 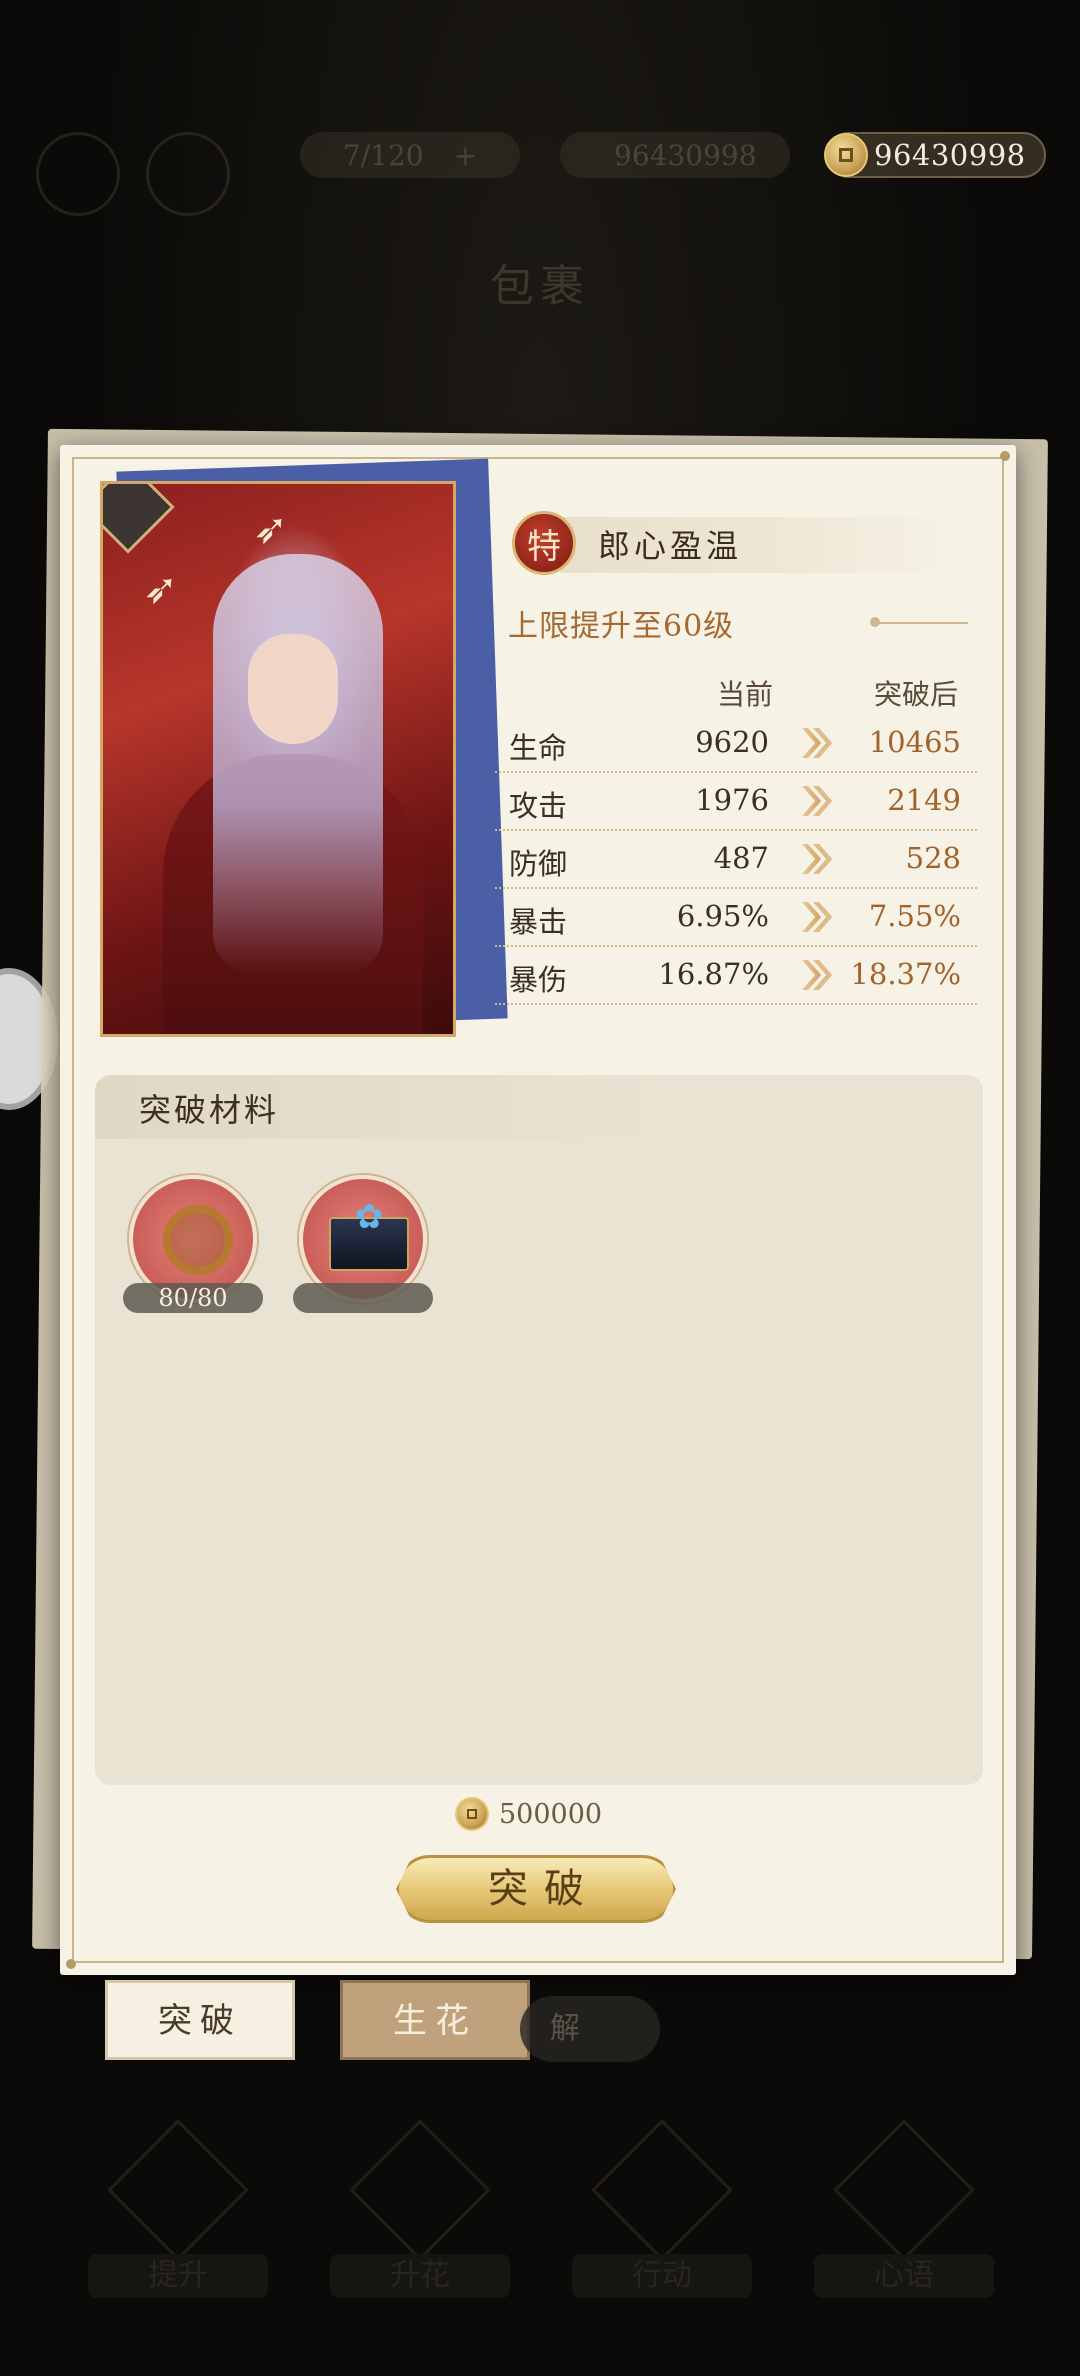 What do you see at coordinates (293, 689) in the screenshot?
I see `card-art-face` at bounding box center [293, 689].